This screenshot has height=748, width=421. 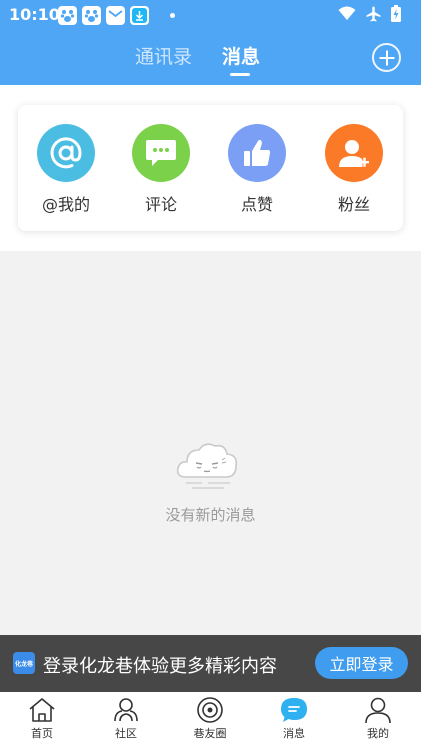 I want to click on nav-label: 首页, so click(x=42, y=733).